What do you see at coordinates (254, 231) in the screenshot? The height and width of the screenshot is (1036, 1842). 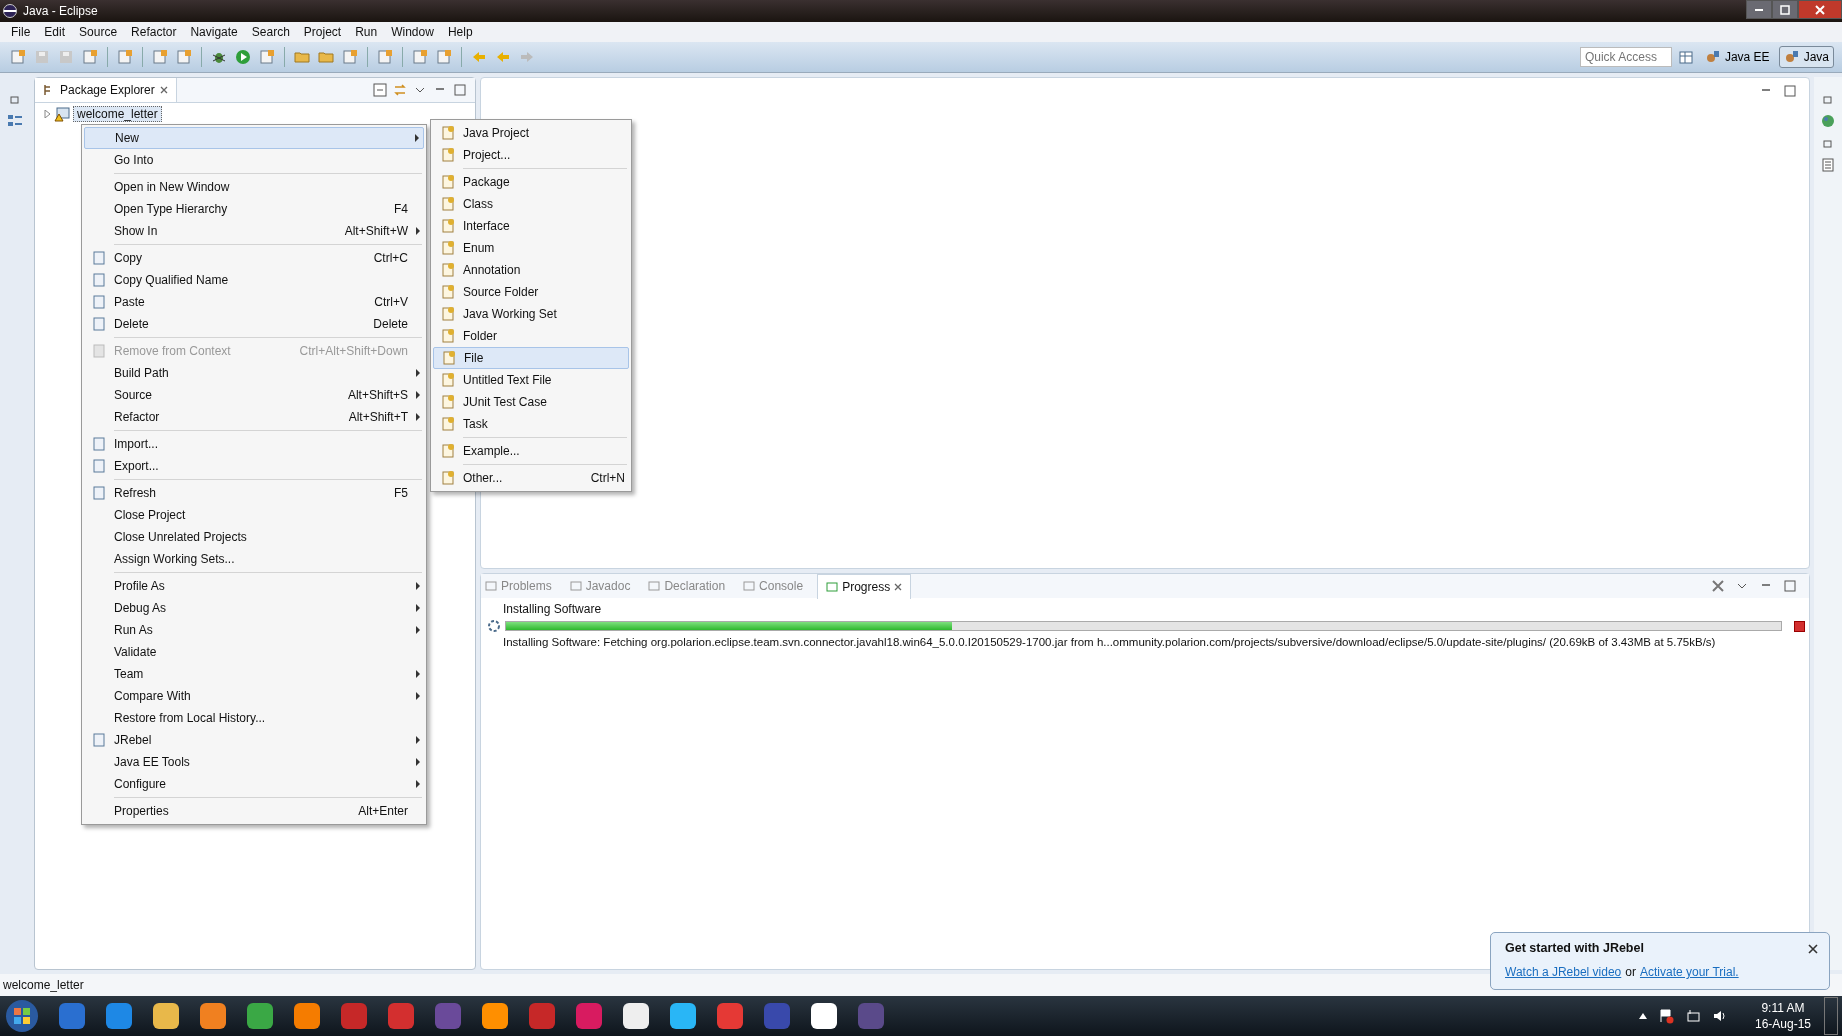 I see `context-menu-item: Show In Alt+Shift+W` at bounding box center [254, 231].